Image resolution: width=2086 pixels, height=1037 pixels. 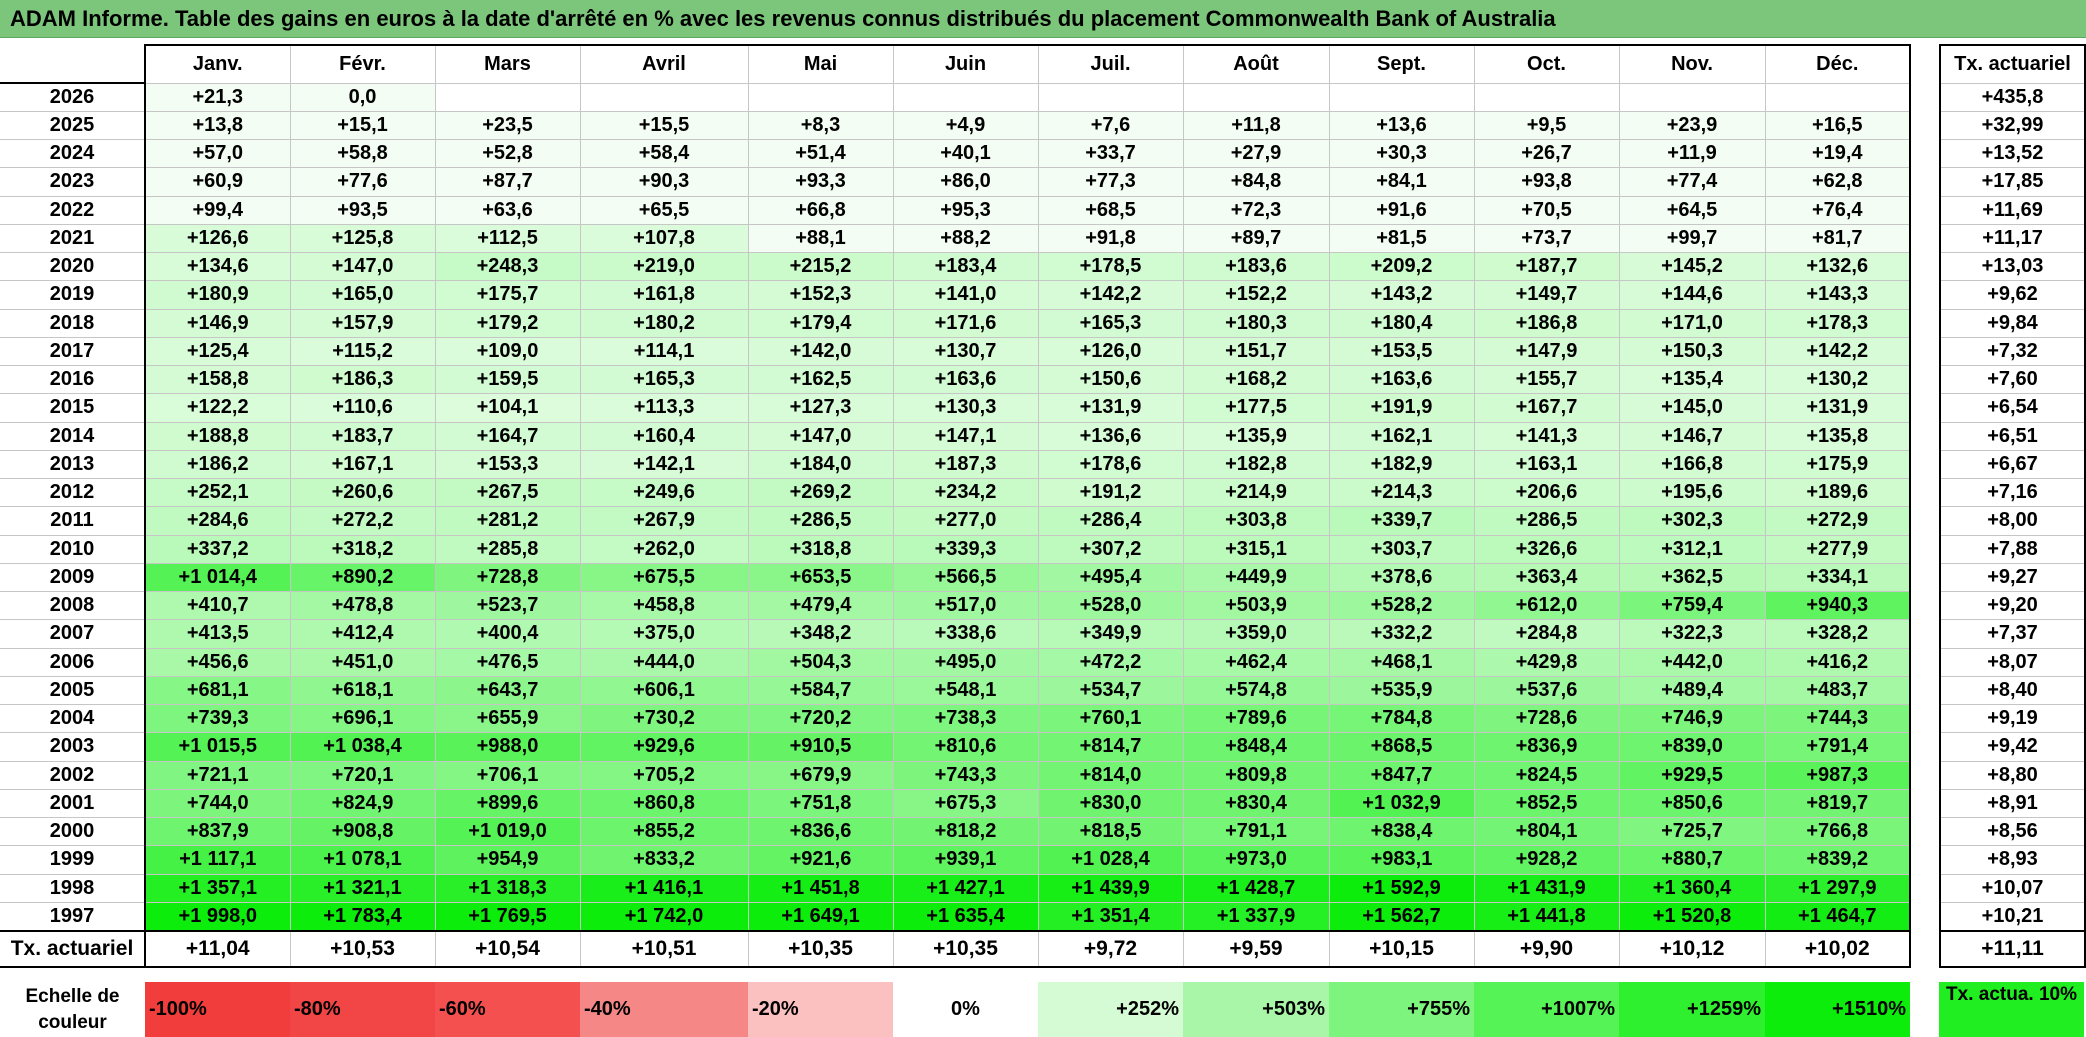 I want to click on actuarial-row: +8,40, so click(x=2012, y=690).